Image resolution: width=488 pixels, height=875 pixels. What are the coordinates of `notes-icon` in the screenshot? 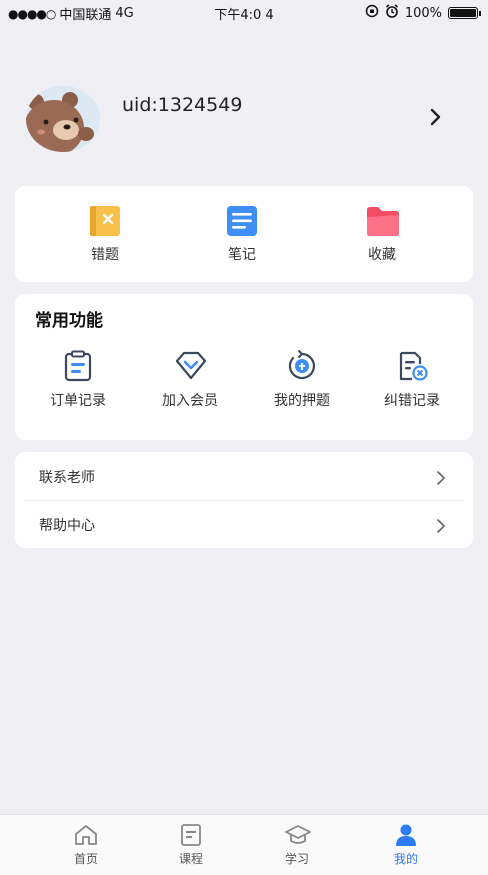 It's located at (242, 221).